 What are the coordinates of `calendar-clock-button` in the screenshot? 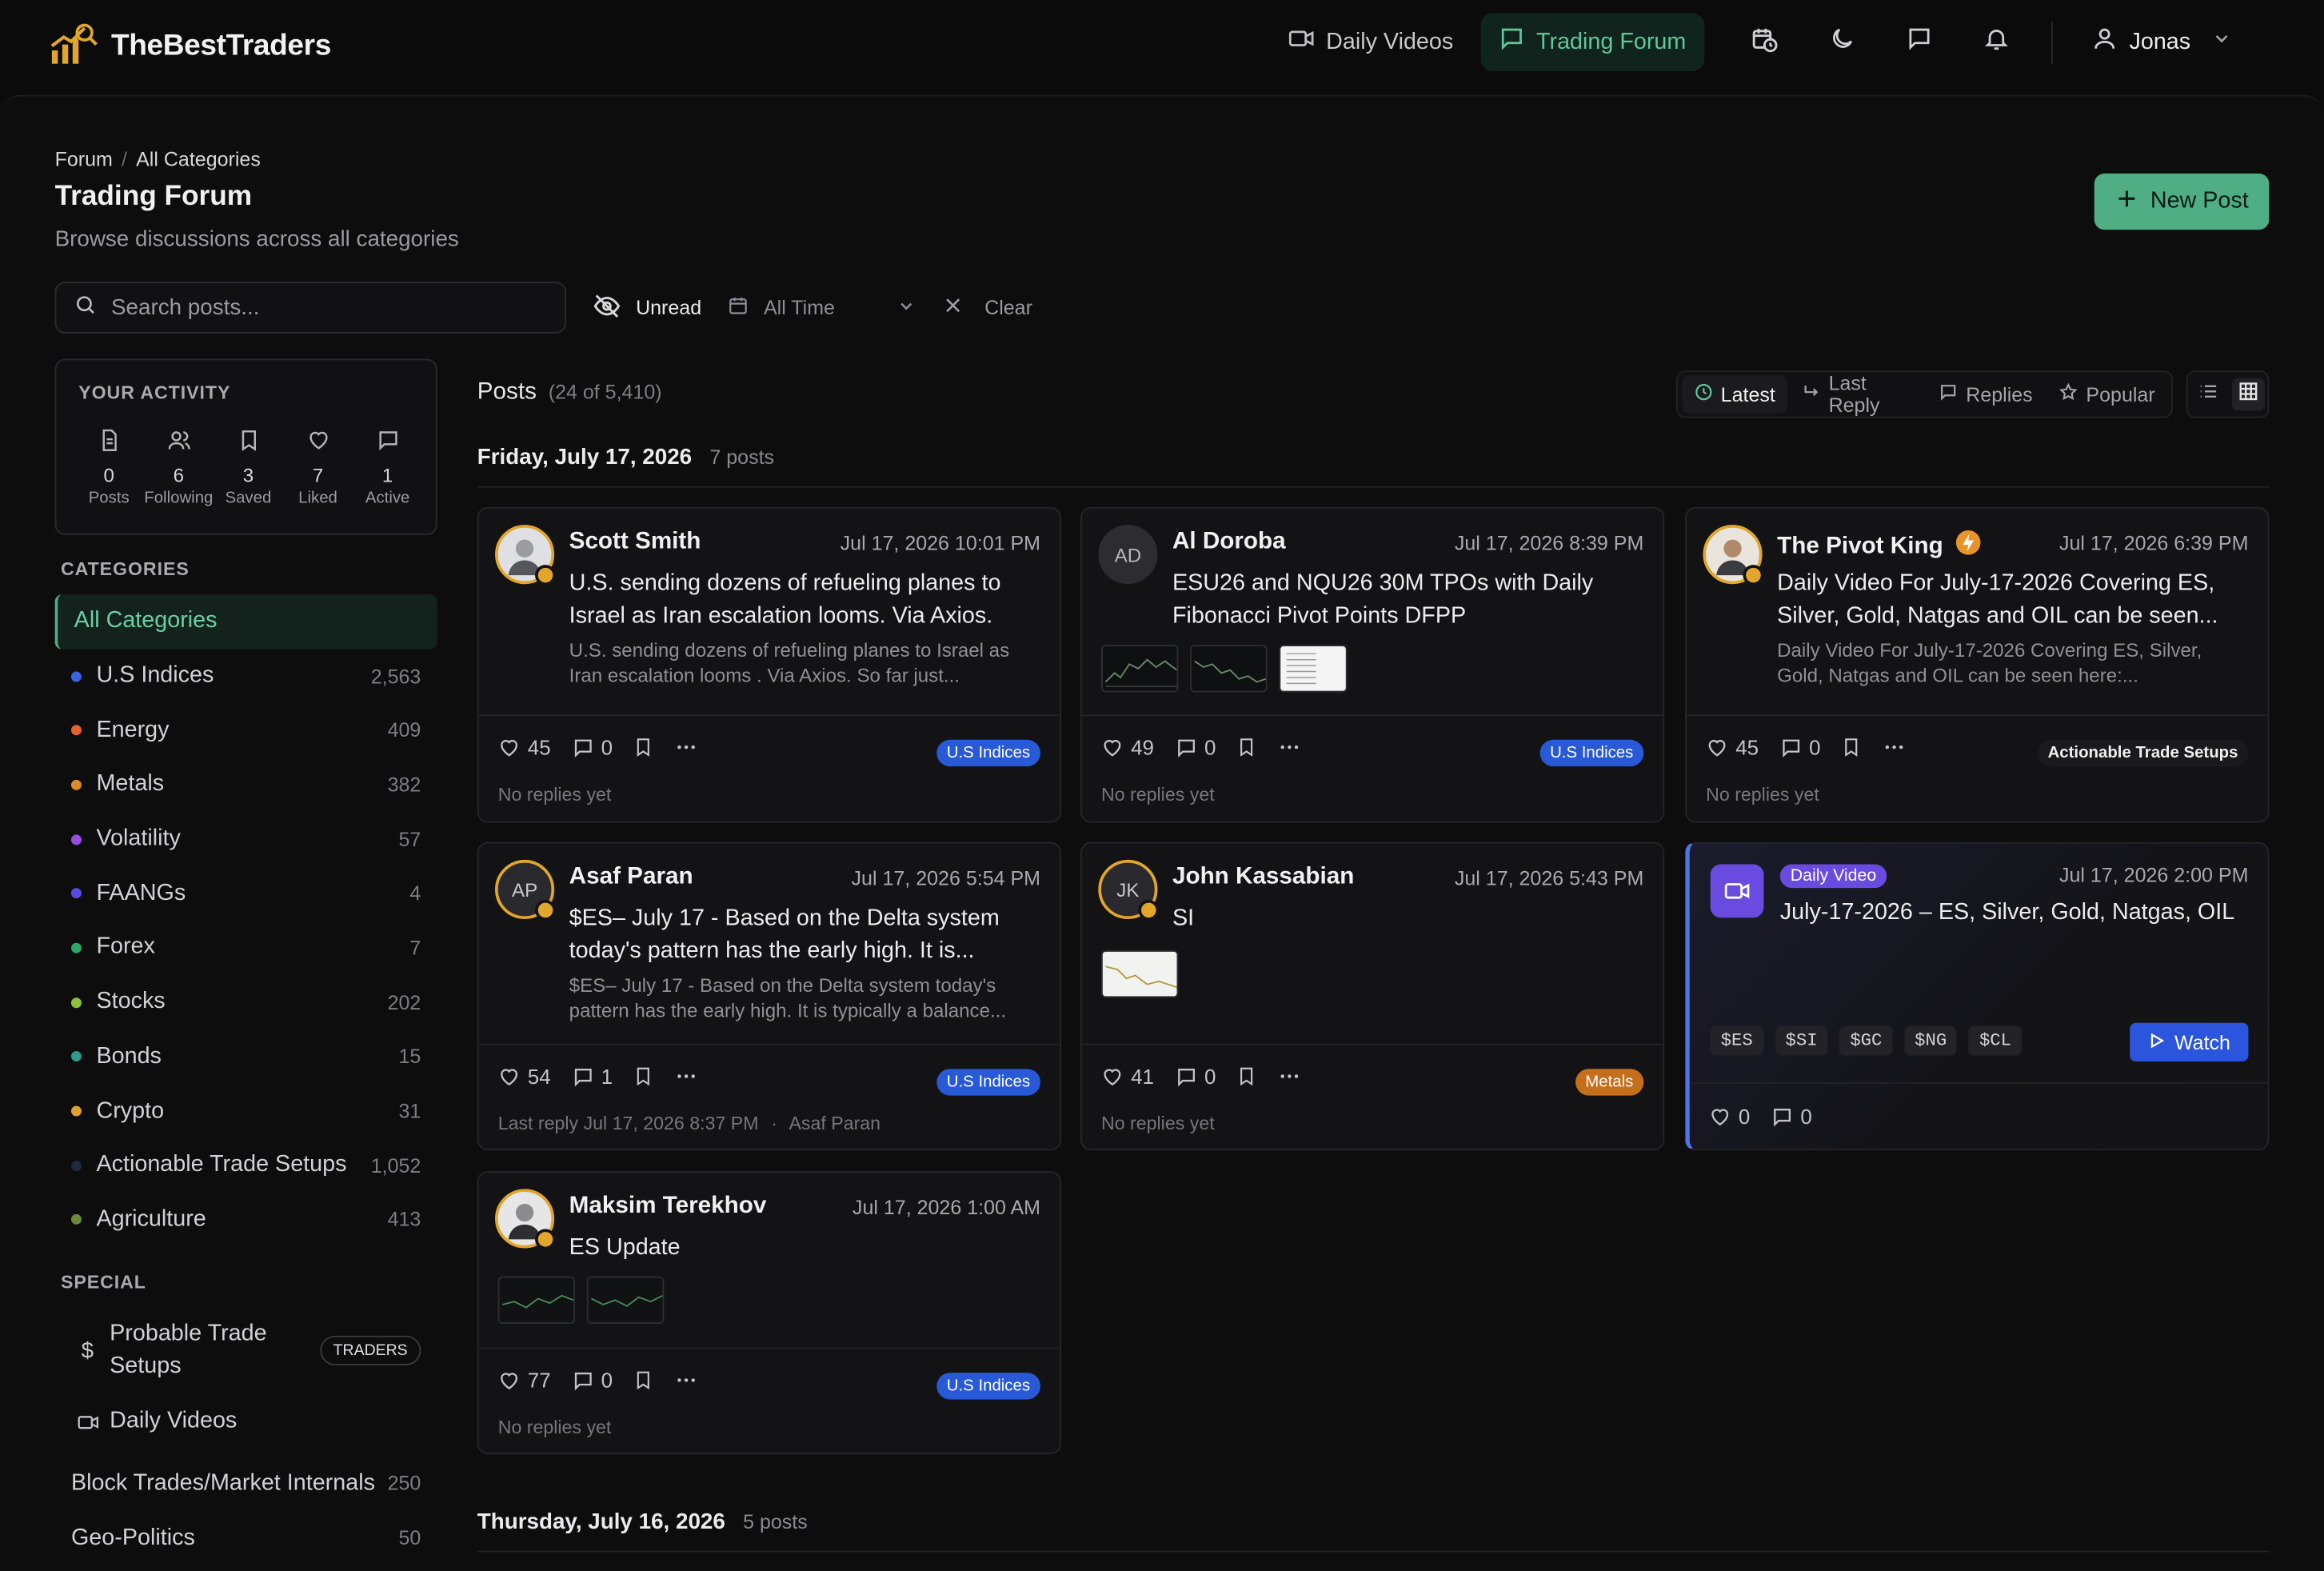 It's located at (1765, 42).